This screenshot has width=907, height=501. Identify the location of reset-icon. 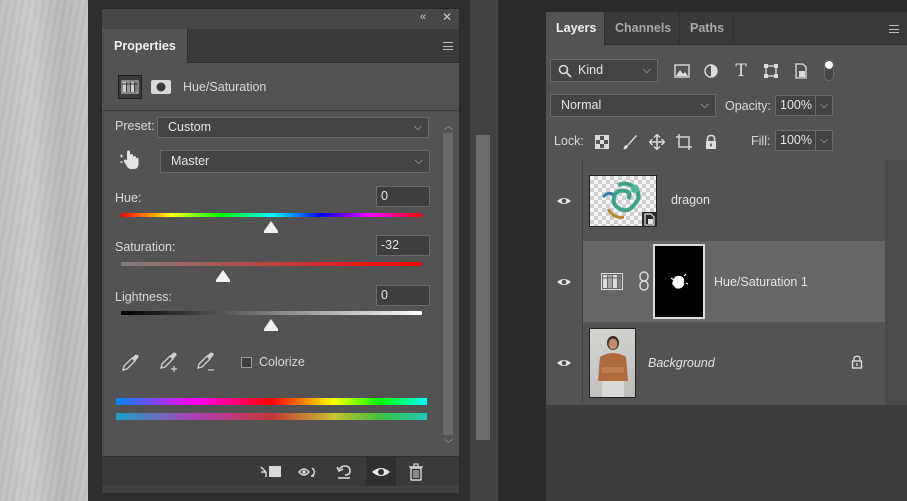
(344, 472).